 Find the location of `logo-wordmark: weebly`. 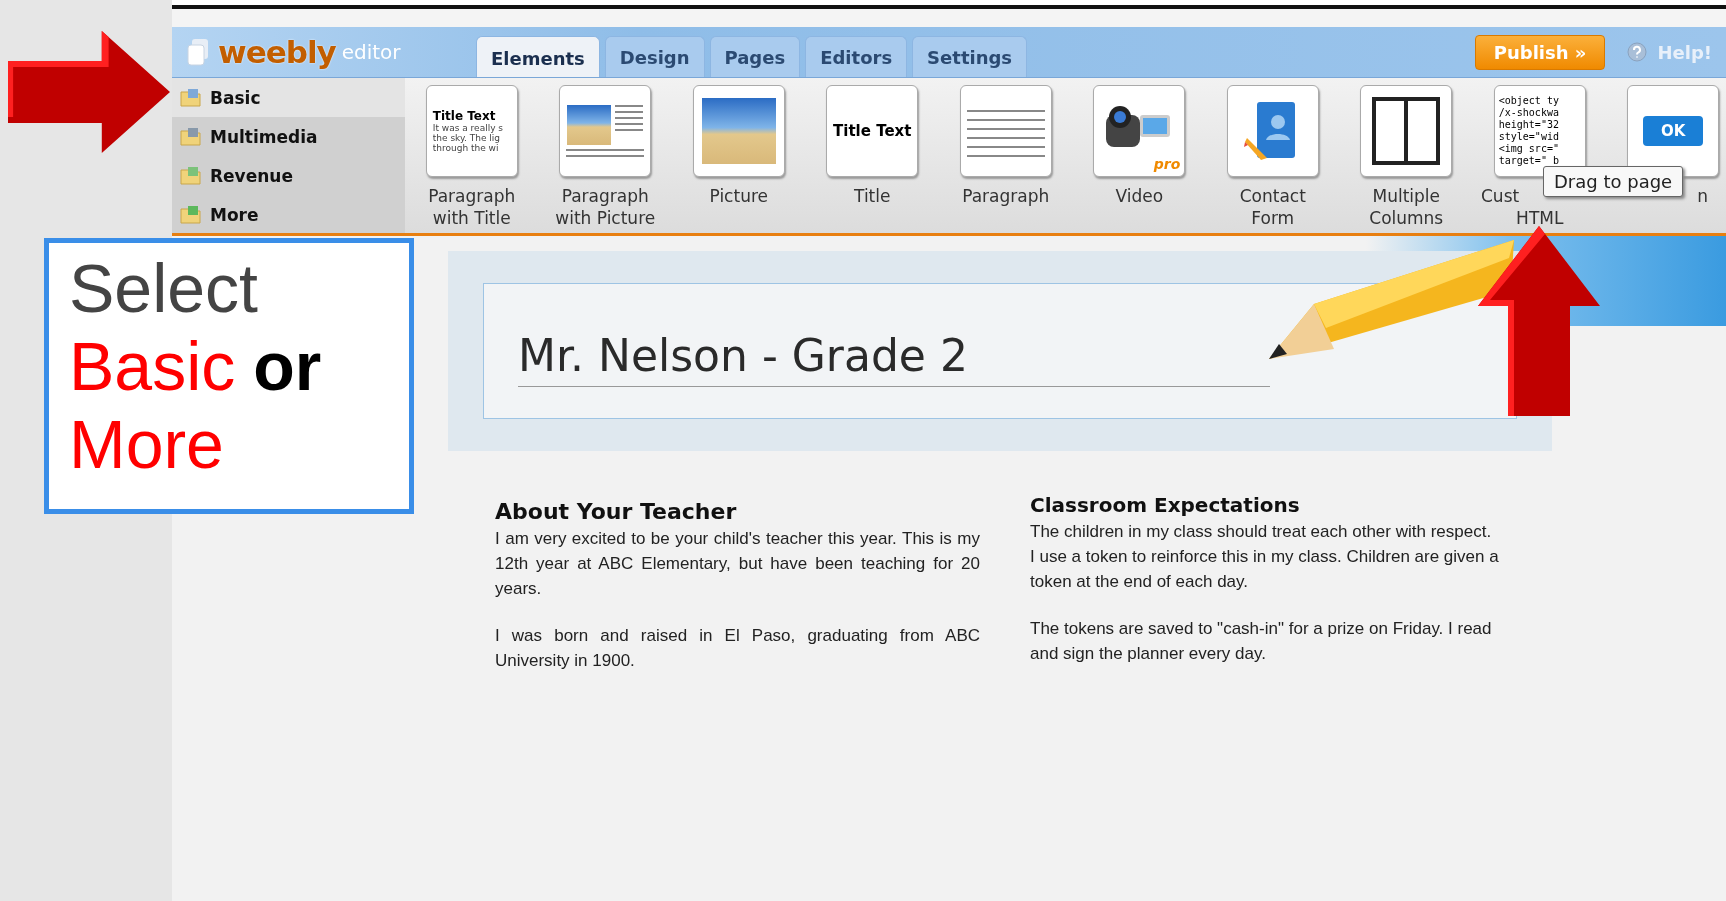

logo-wordmark: weebly is located at coordinates (277, 52).